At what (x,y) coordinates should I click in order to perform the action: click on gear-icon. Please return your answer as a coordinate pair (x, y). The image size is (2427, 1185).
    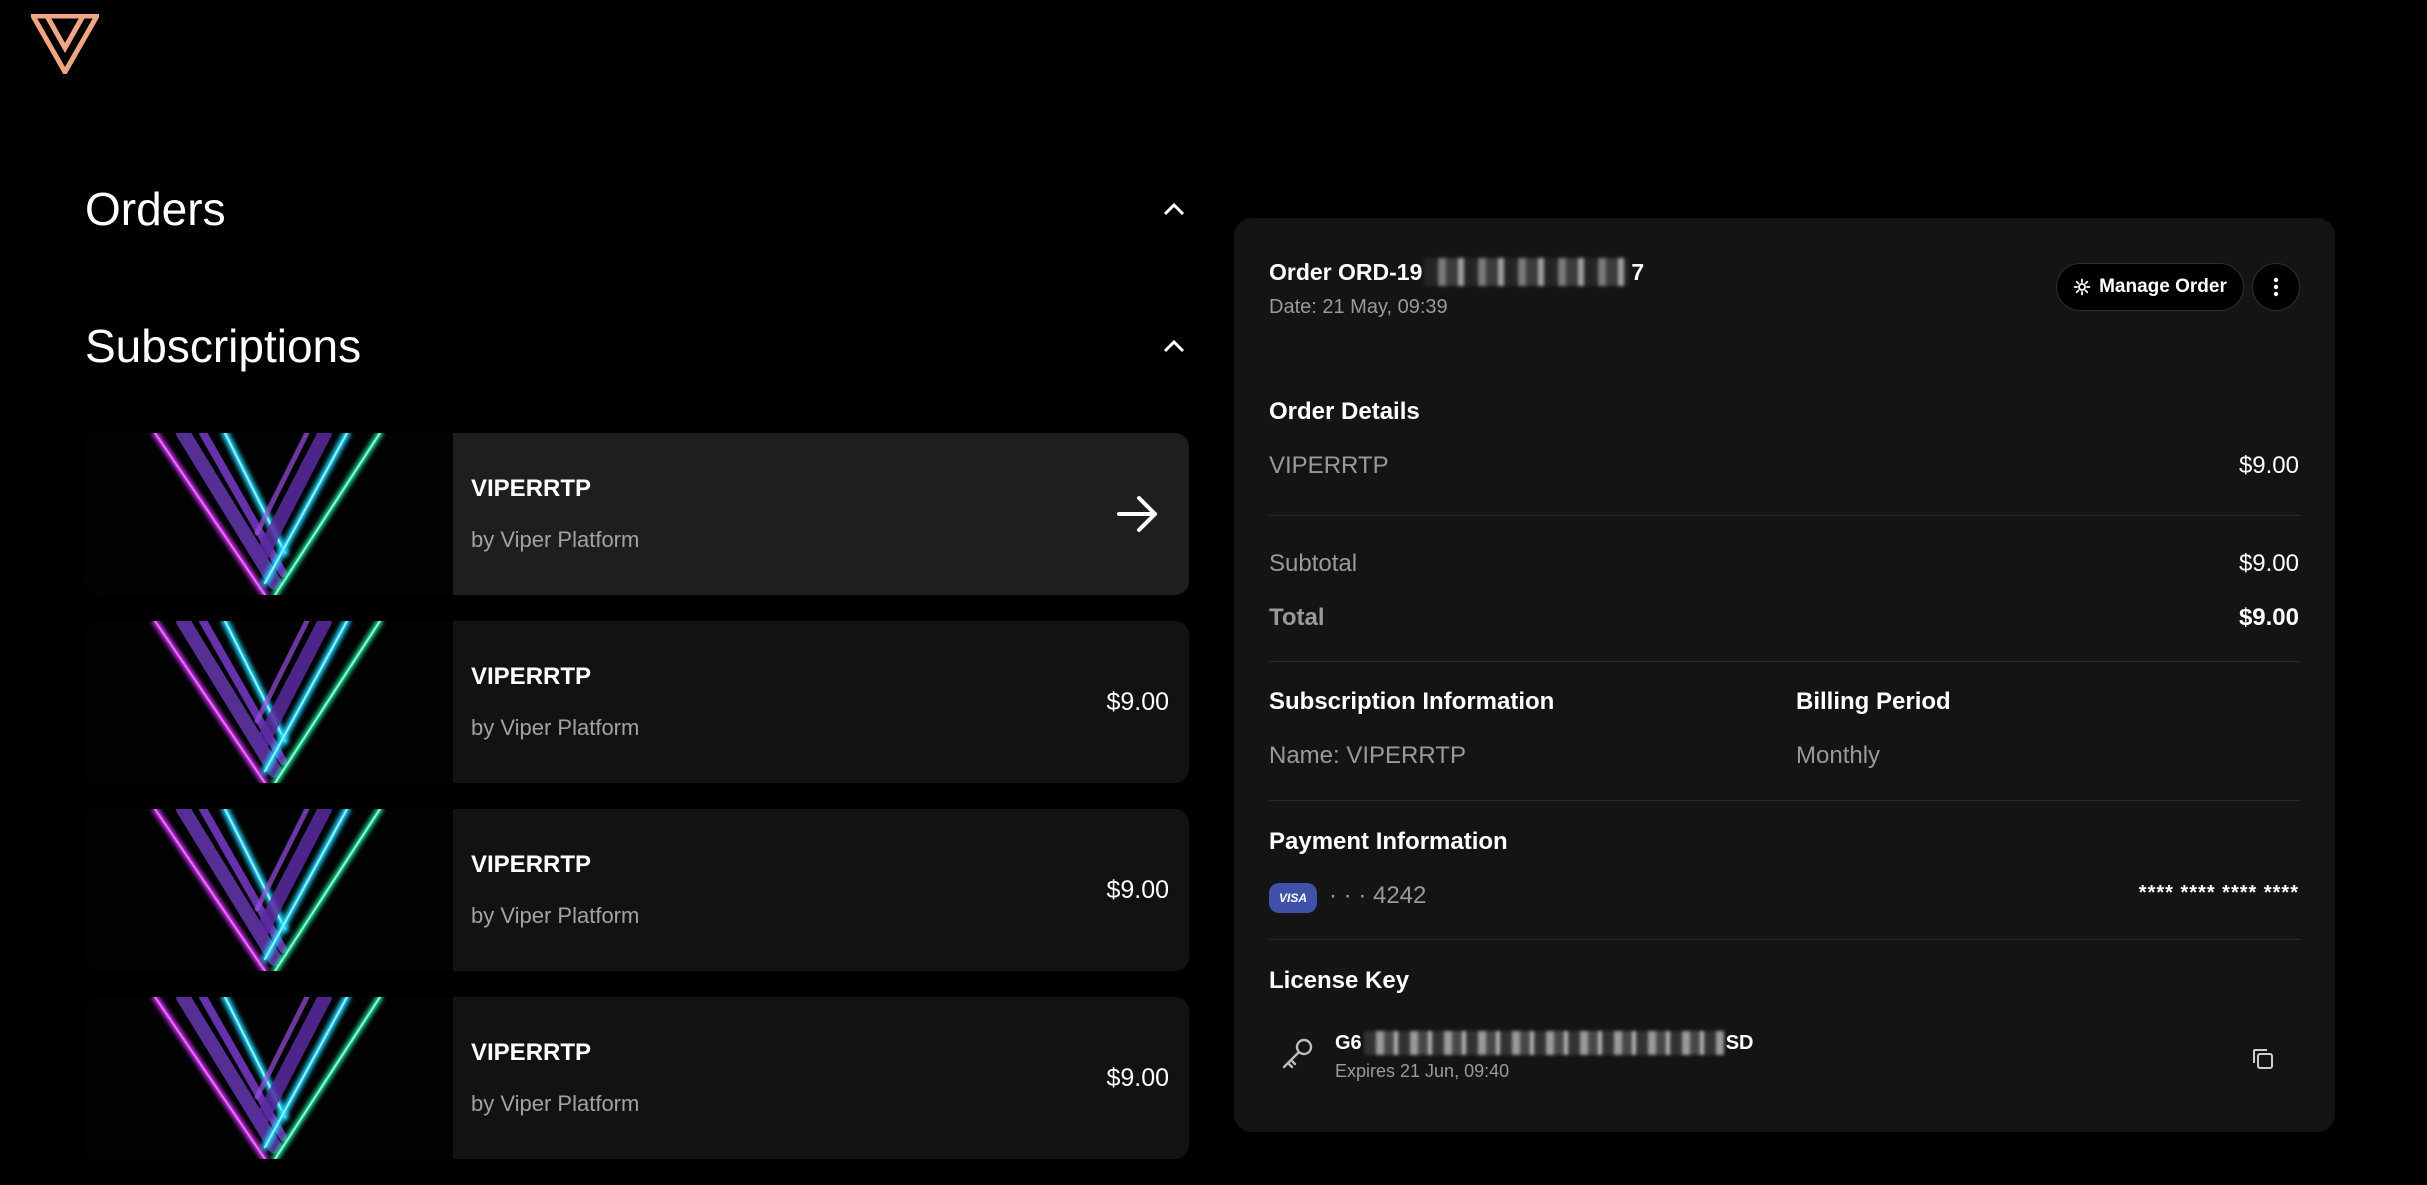
    Looking at the image, I should click on (2082, 287).